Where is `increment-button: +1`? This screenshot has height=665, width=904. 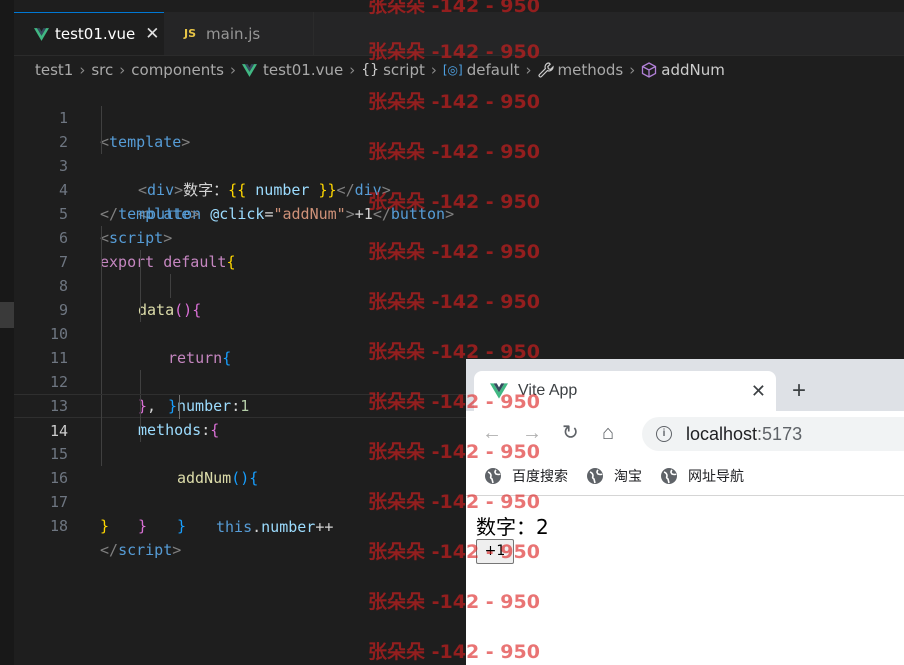
increment-button: +1 is located at coordinates (495, 551).